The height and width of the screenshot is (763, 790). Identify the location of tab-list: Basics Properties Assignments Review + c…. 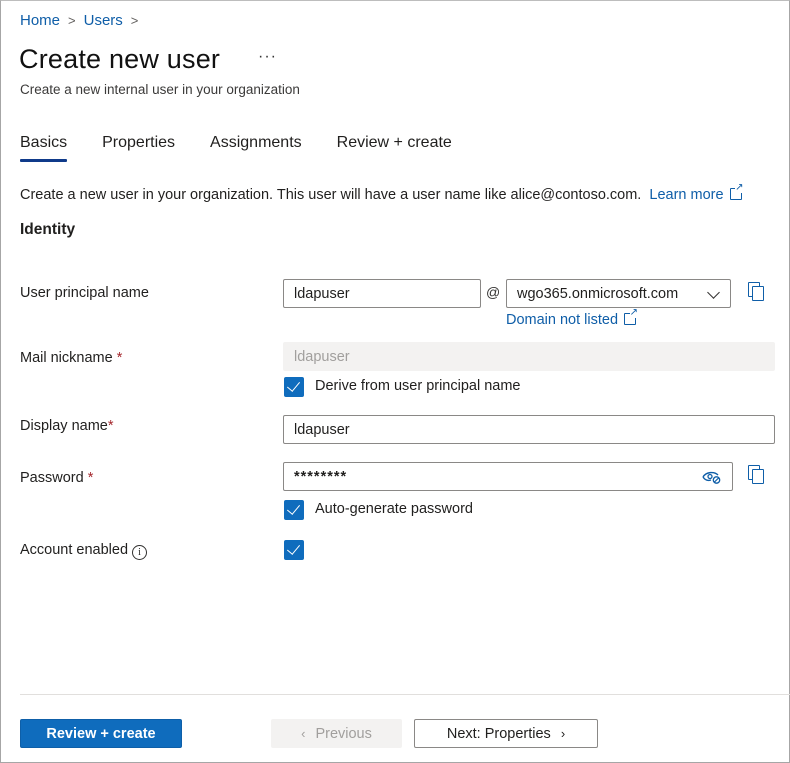
(253, 148).